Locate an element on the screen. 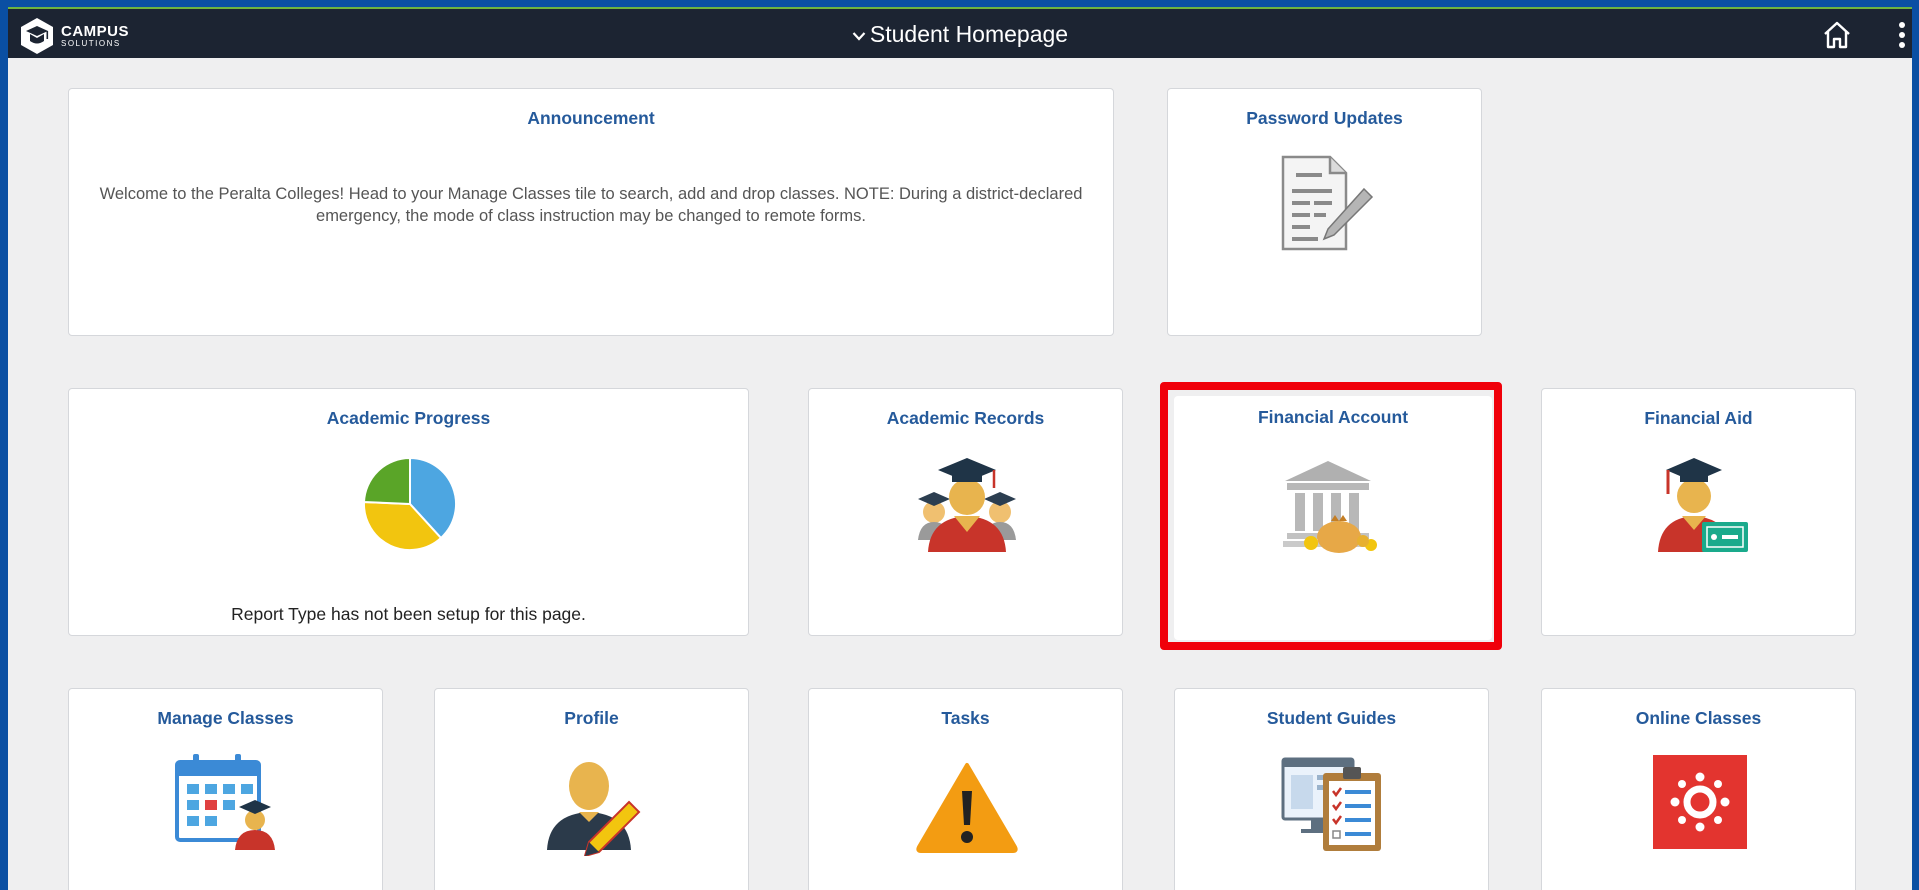 Image resolution: width=1919 pixels, height=890 pixels. graduate-cash-icon is located at coordinates (1703, 505).